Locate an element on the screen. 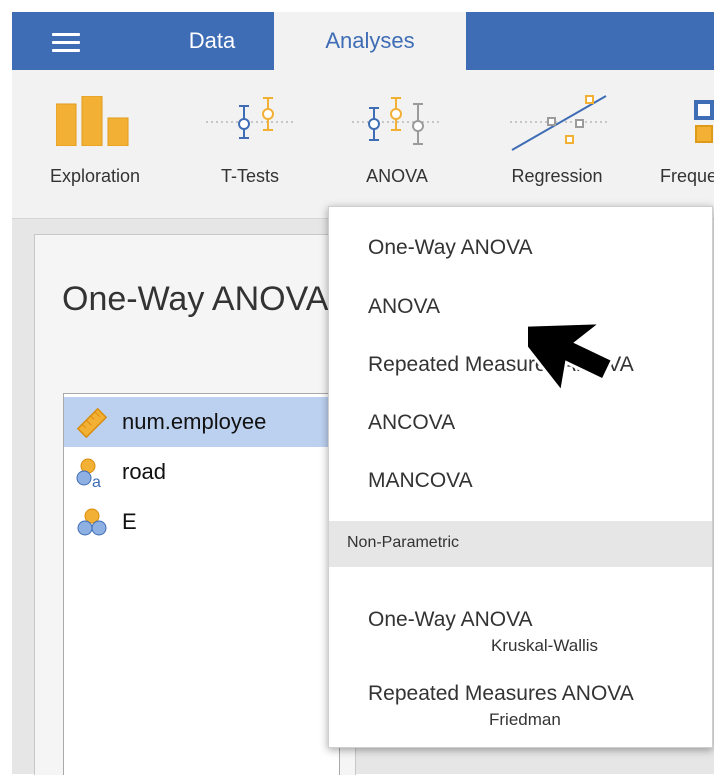  section-header-label: Non-Parametric is located at coordinates (403, 542).